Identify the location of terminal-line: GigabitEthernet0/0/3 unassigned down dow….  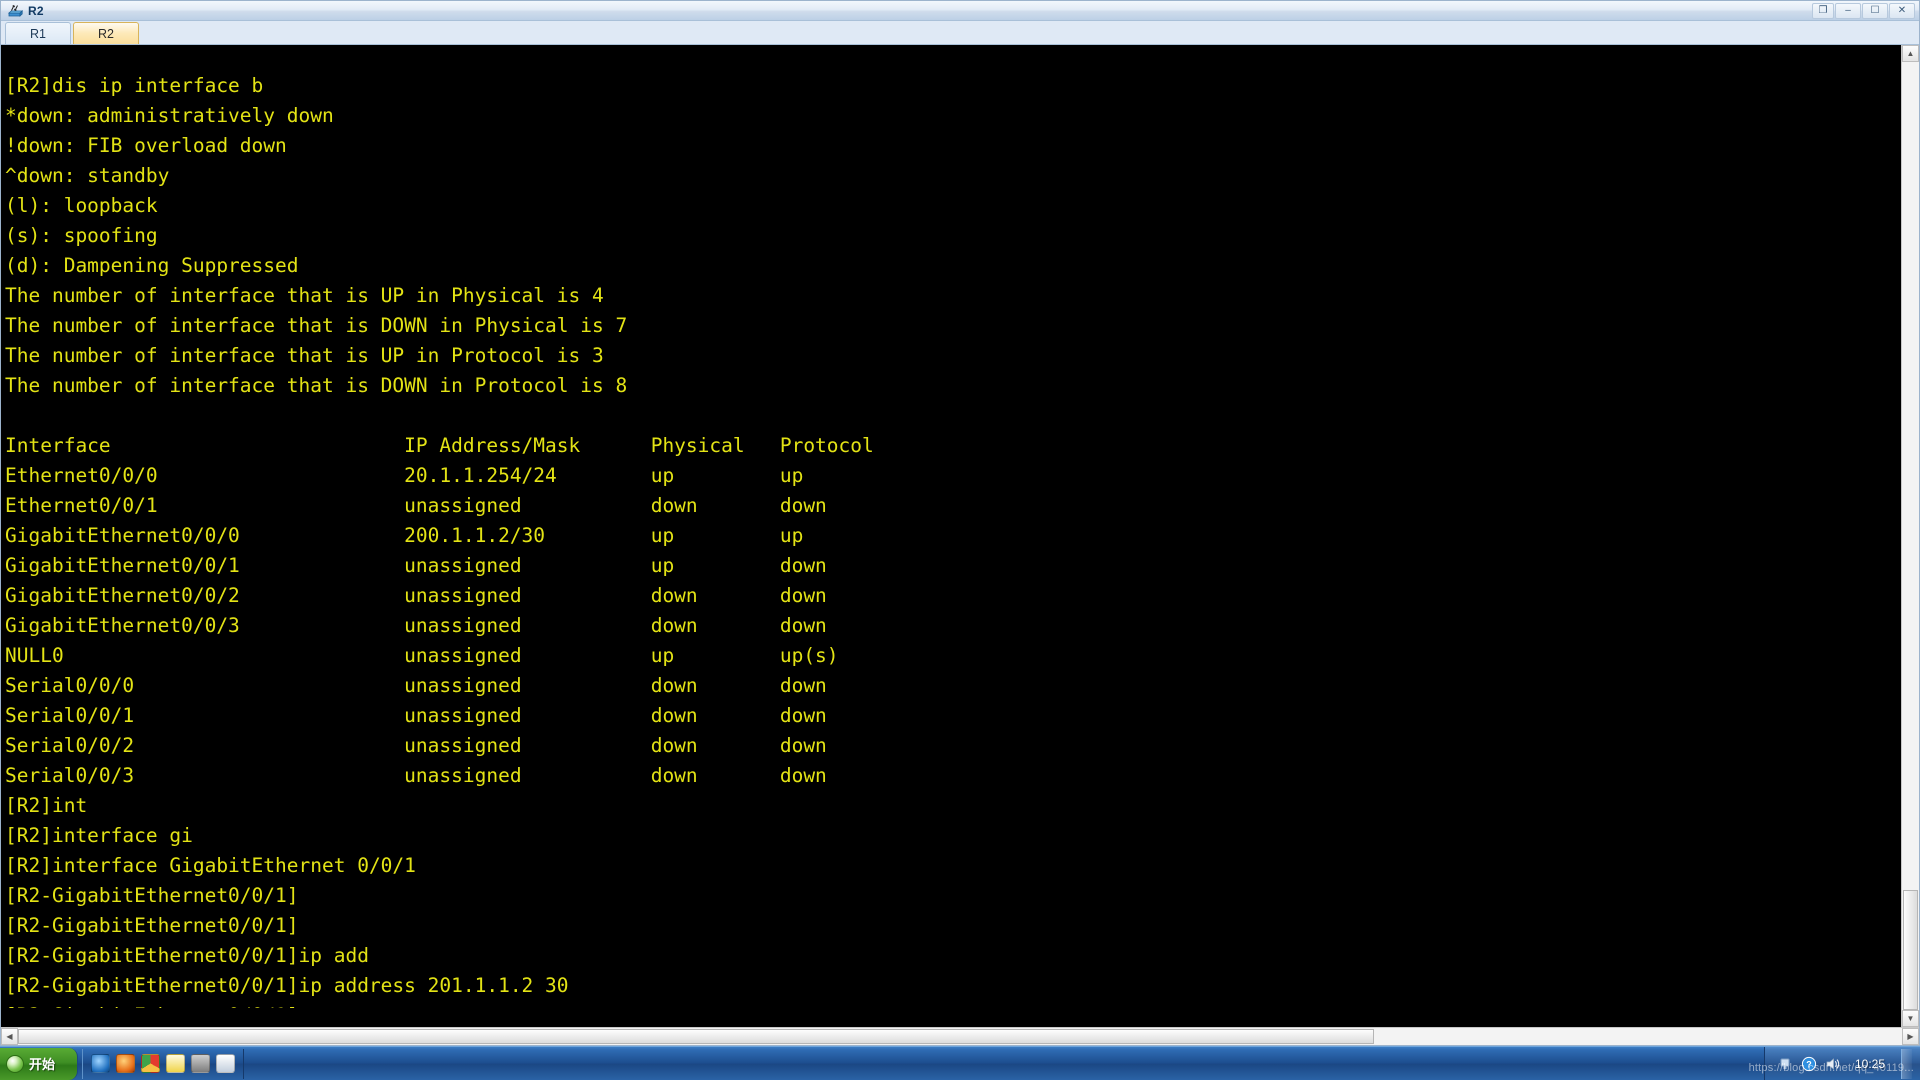
(416, 625).